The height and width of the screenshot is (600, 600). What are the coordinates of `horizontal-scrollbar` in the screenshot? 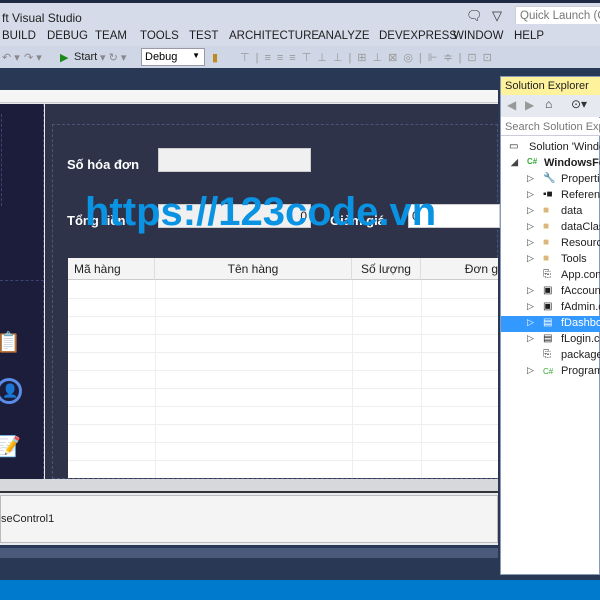 It's located at (249, 486).